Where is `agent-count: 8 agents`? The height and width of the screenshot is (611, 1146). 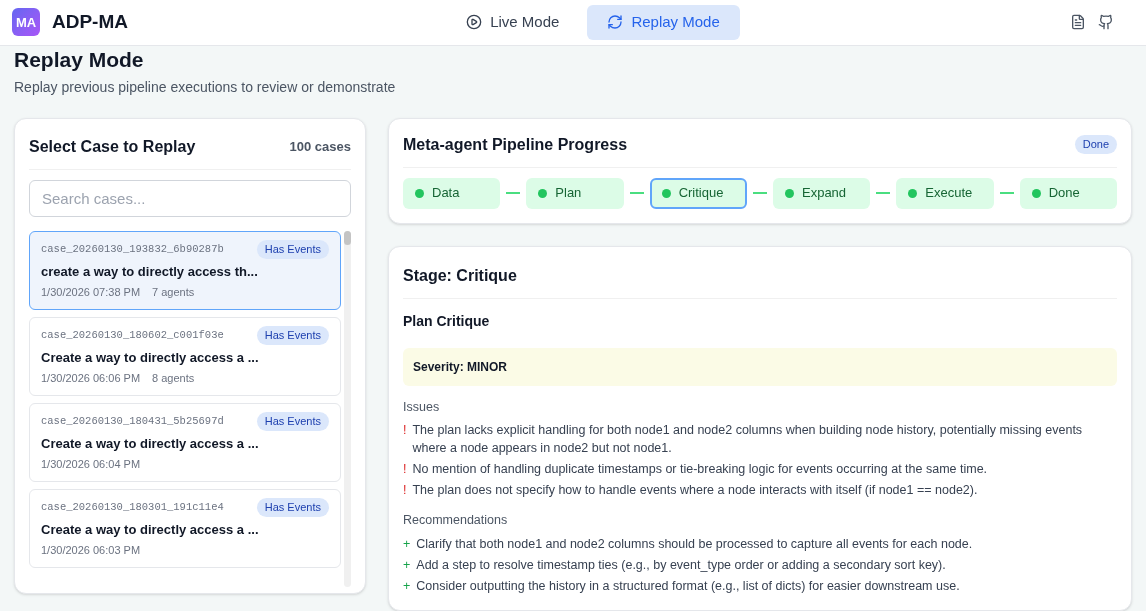
agent-count: 8 agents is located at coordinates (173, 378).